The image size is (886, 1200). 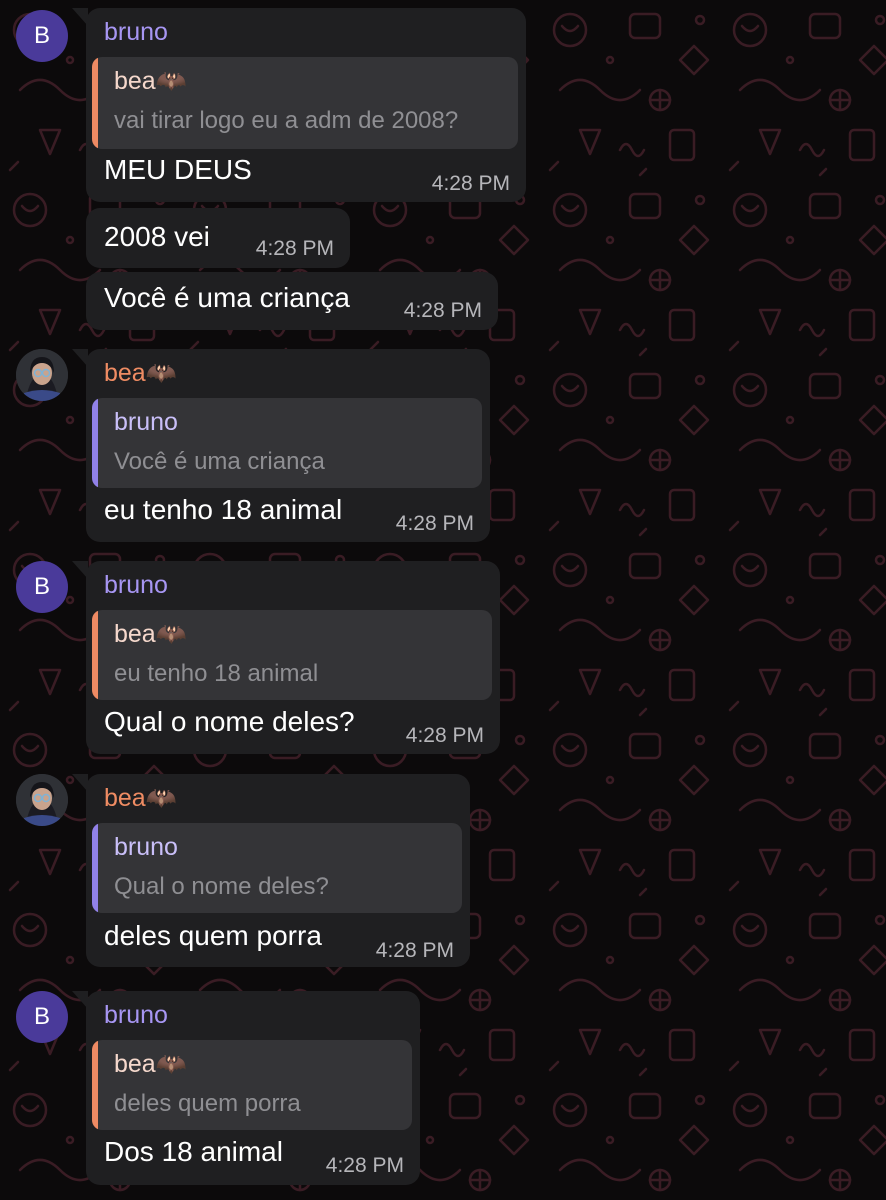 What do you see at coordinates (216, 673) in the screenshot?
I see `quoted-text: eu tenho 18 animal` at bounding box center [216, 673].